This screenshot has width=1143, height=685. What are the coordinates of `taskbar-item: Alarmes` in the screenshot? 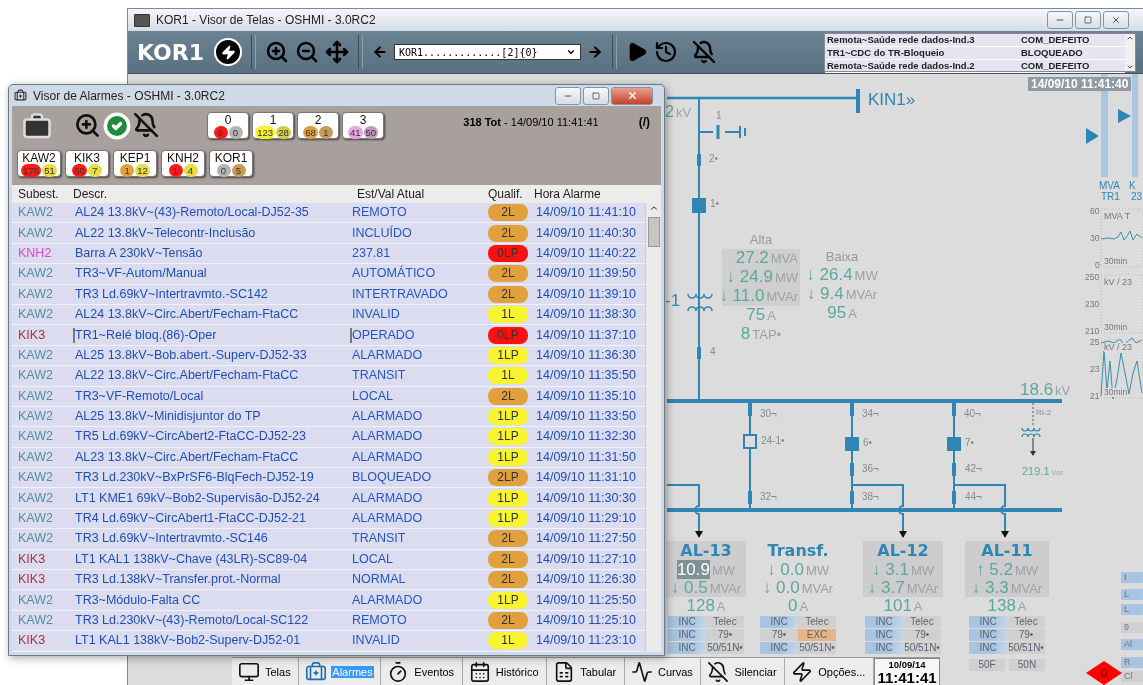 It's located at (340, 671).